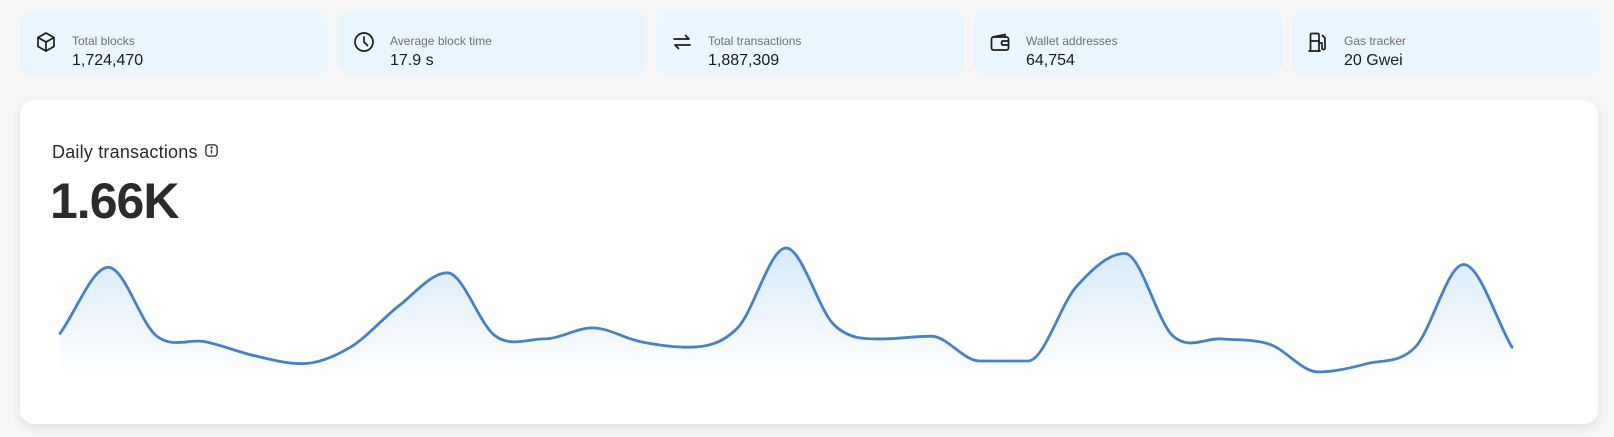 This screenshot has width=1614, height=437. Describe the element at coordinates (108, 60) in the screenshot. I see `stat-value: 1,724,470` at that location.